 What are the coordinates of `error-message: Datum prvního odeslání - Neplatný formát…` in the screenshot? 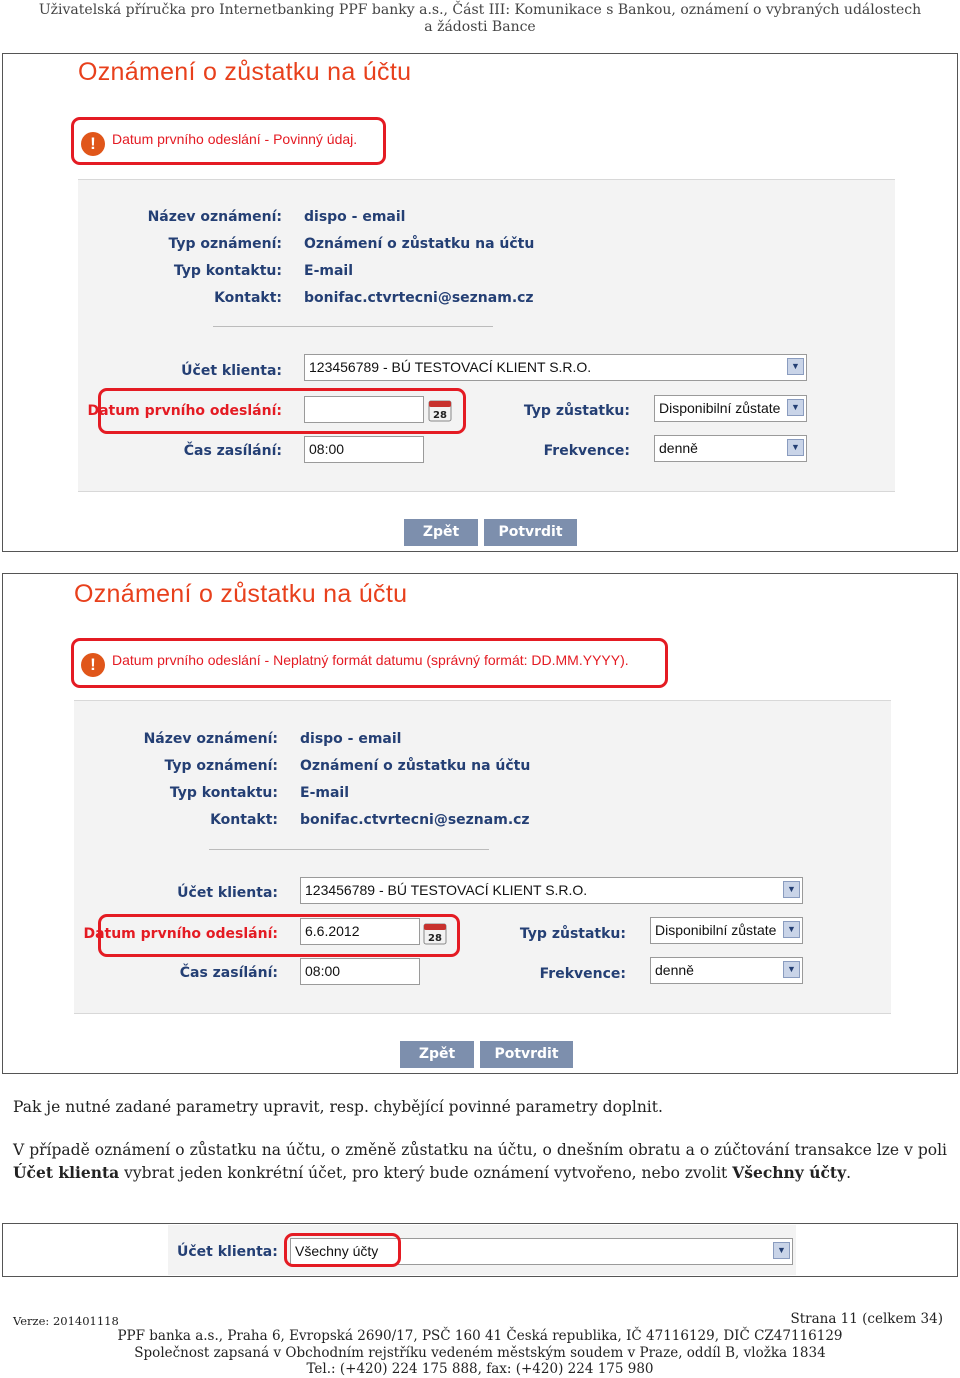 It's located at (370, 660).